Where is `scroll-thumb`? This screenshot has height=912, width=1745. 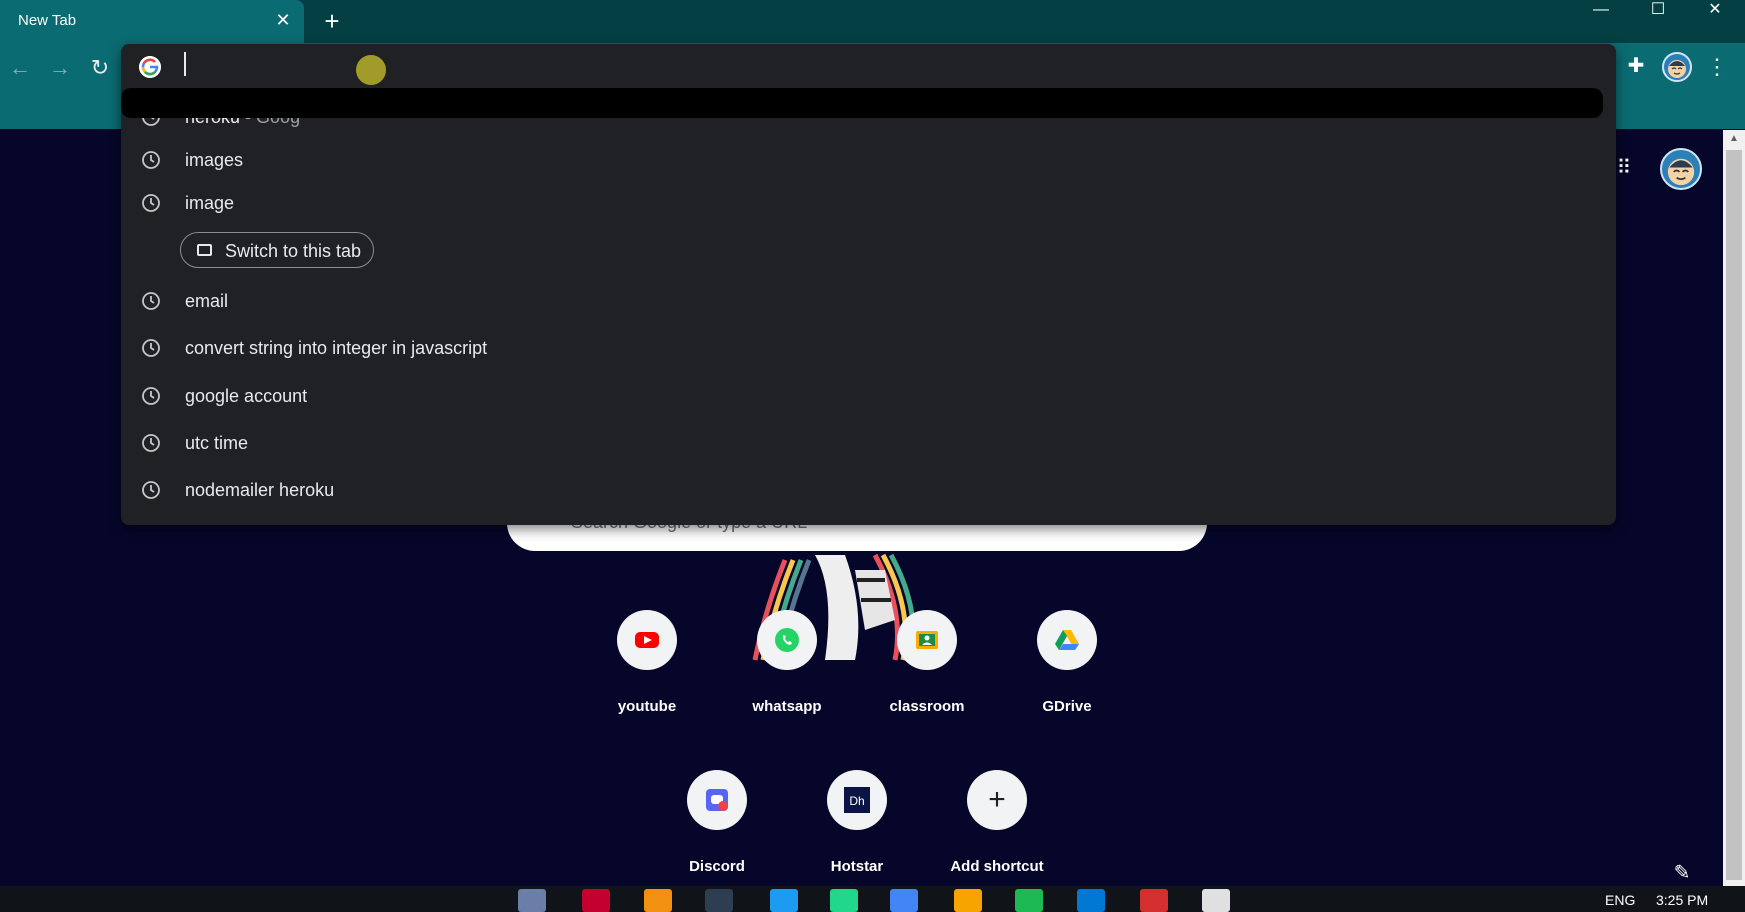
scroll-thumb is located at coordinates (1734, 515).